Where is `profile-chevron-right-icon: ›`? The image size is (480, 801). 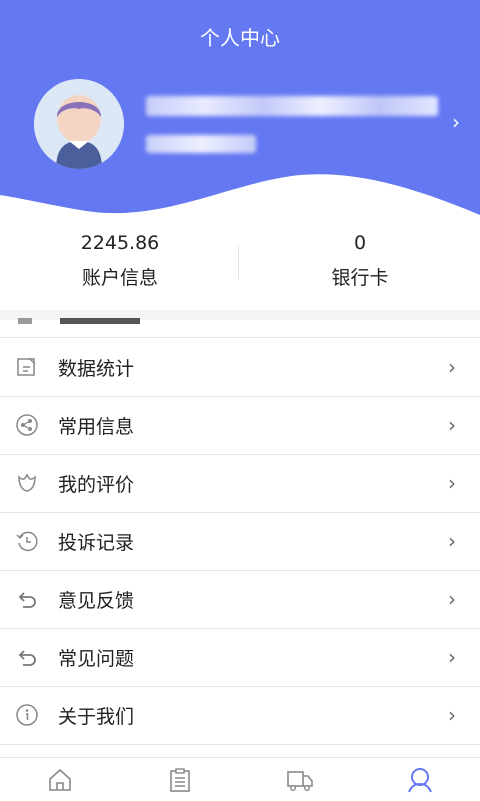
profile-chevron-right-icon: › is located at coordinates (456, 122).